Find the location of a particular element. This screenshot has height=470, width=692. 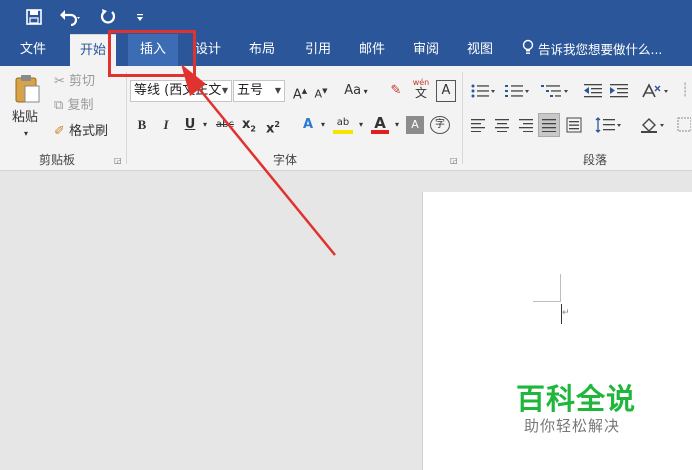

multilevel-list-button is located at coordinates (555, 91).